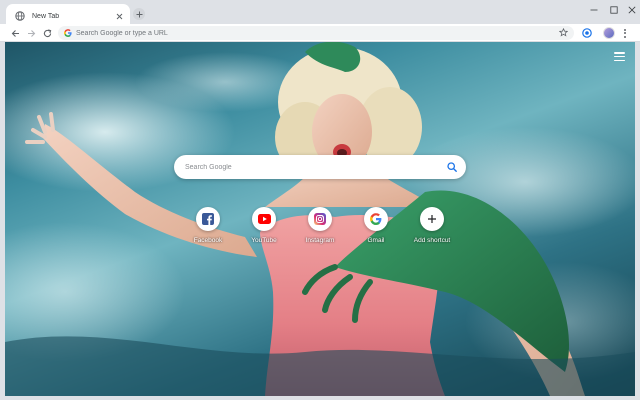 The width and height of the screenshot is (640, 400). I want to click on youtube-icon, so click(264, 219).